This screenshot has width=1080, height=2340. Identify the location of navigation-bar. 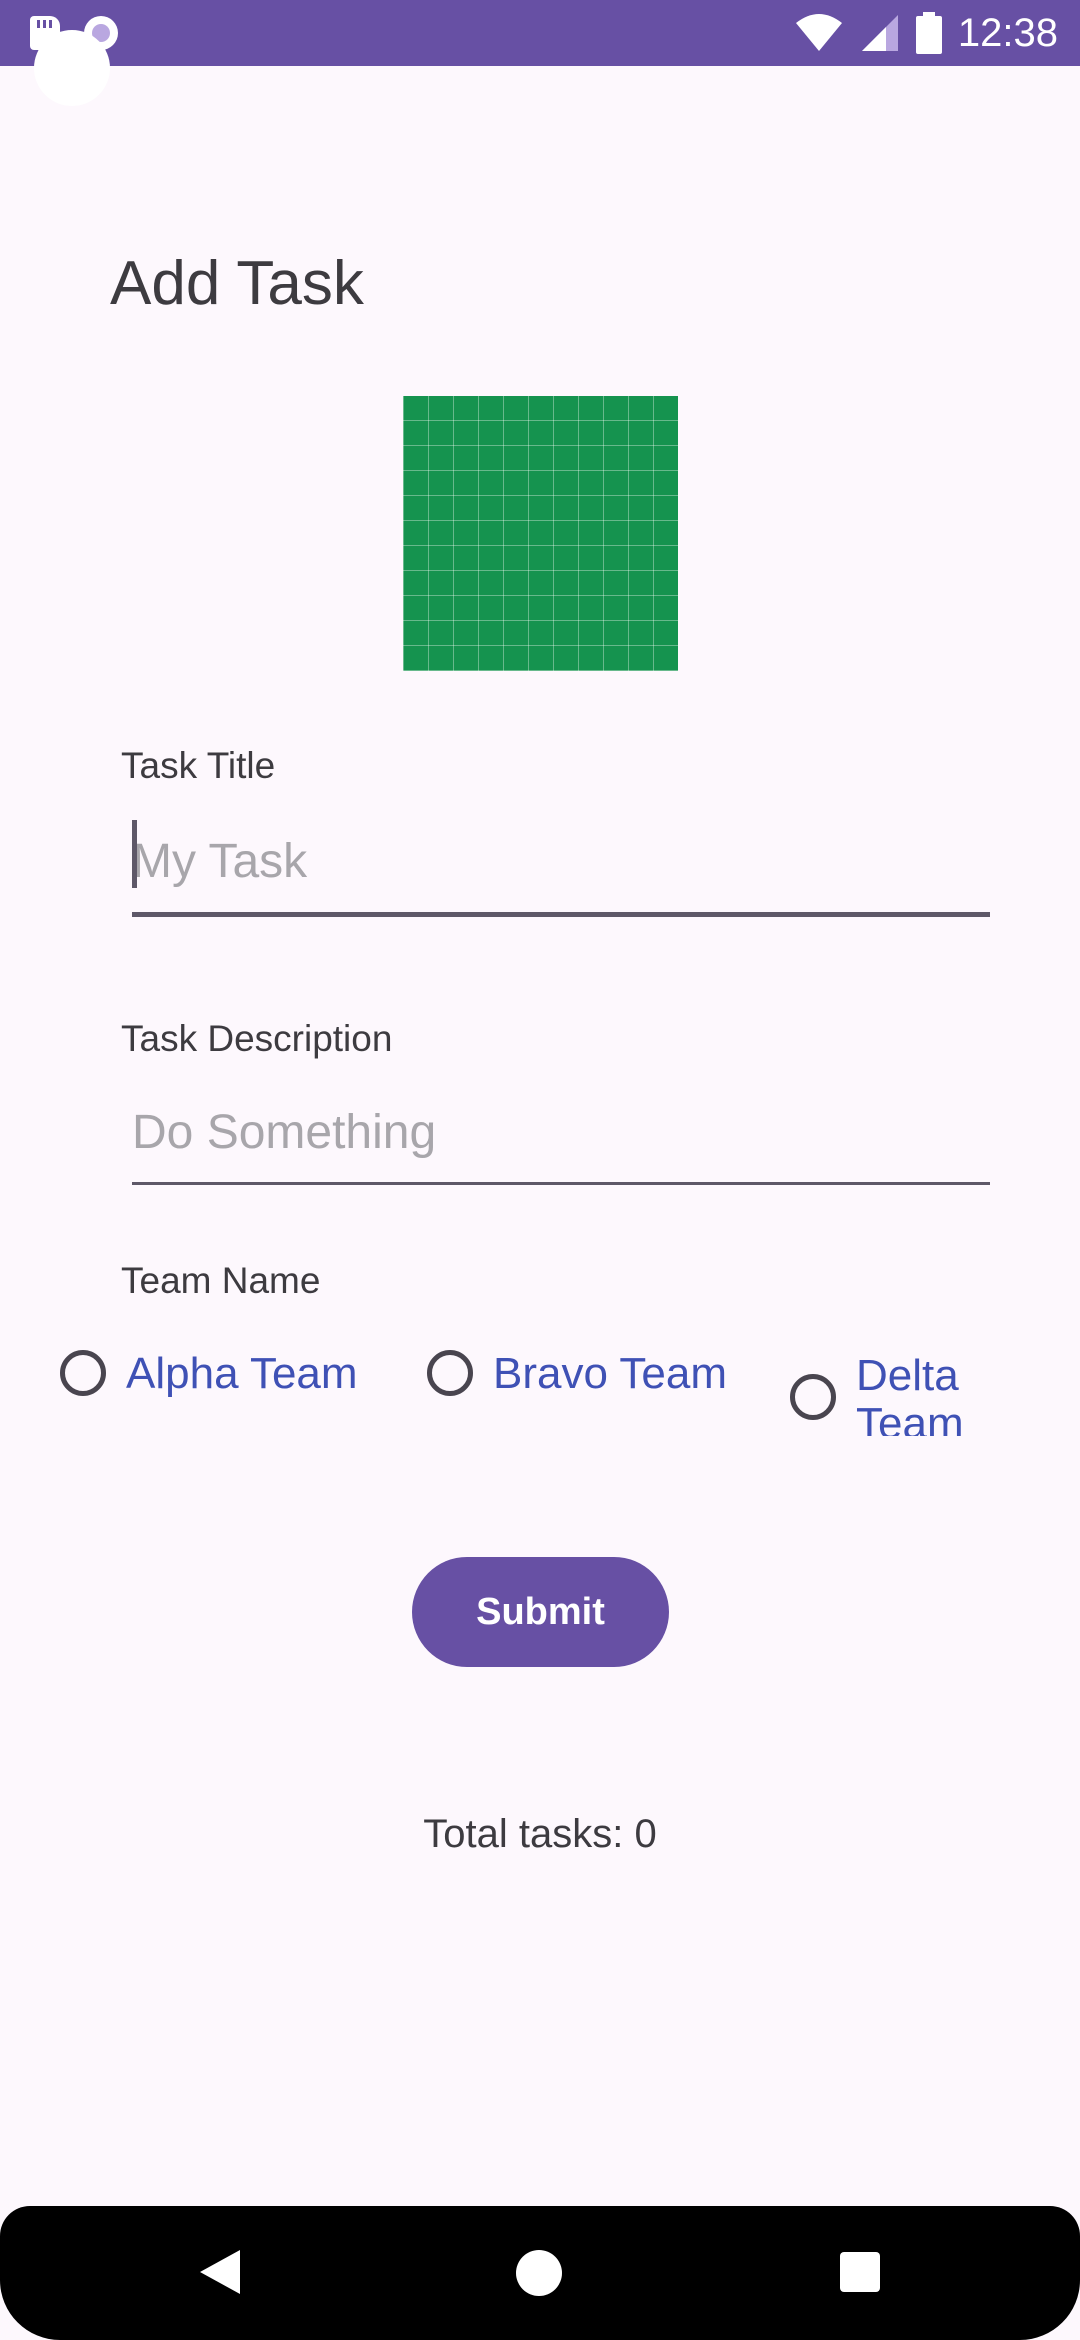
(540, 2273).